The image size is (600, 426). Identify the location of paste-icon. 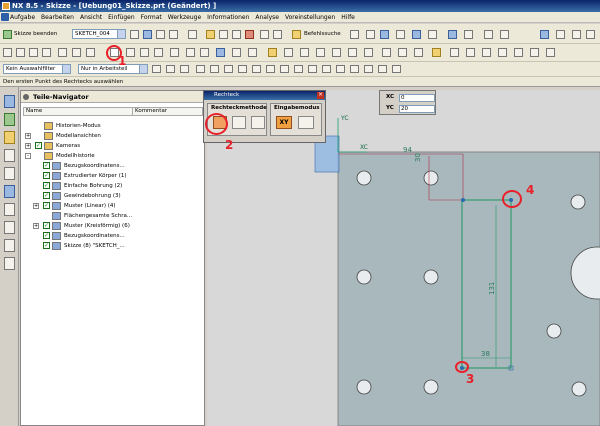
(236, 34).